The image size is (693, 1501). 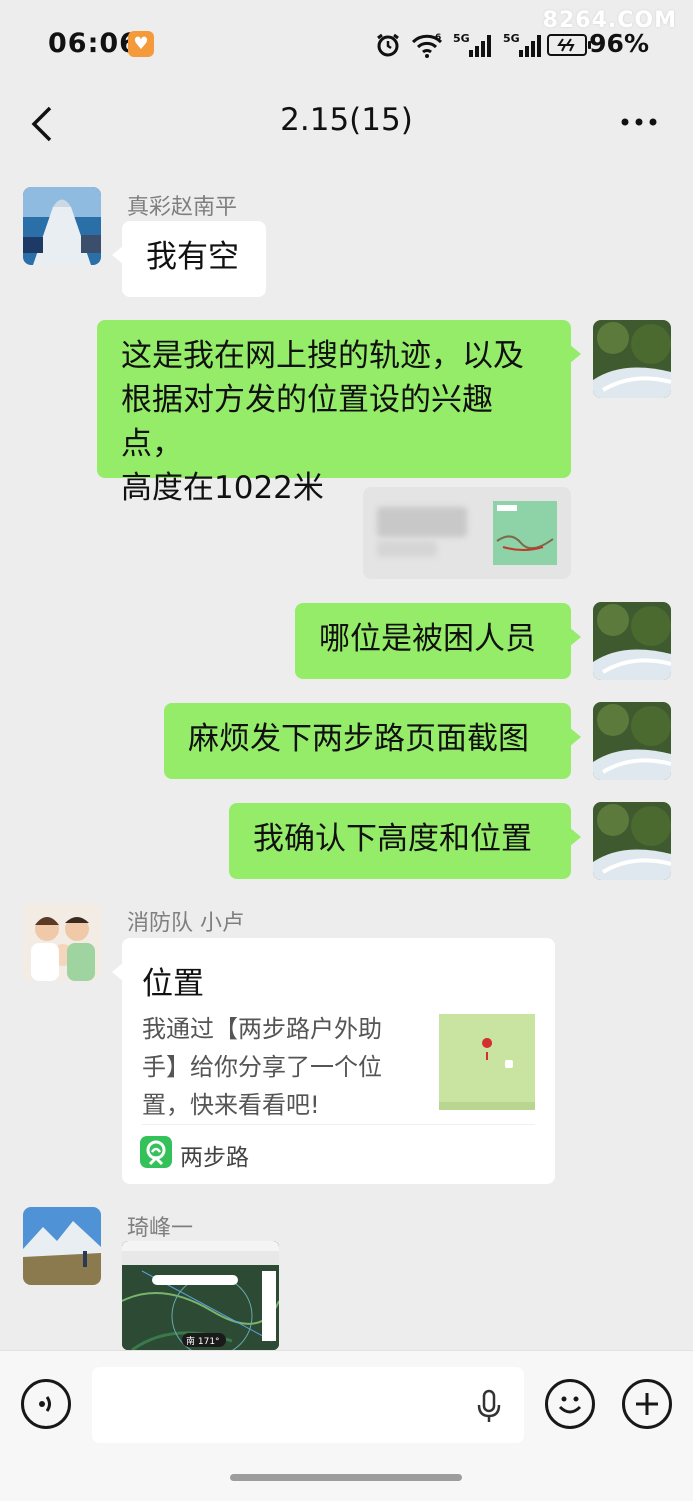 I want to click on signal-icon-2: 5G, so click(x=522, y=44).